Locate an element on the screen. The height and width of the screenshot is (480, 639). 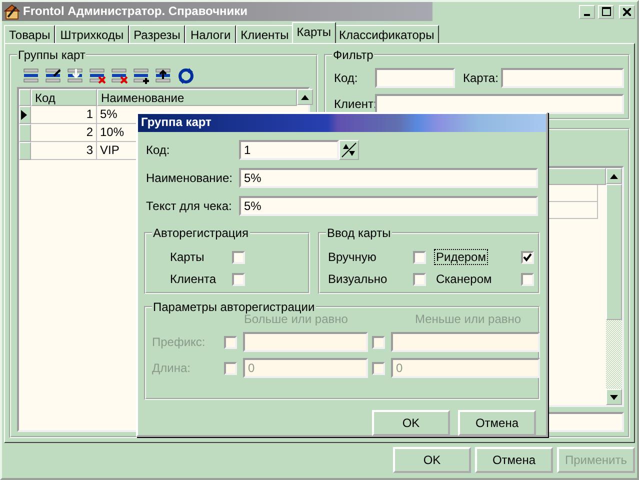
field-label: Длина: is located at coordinates (172, 368).